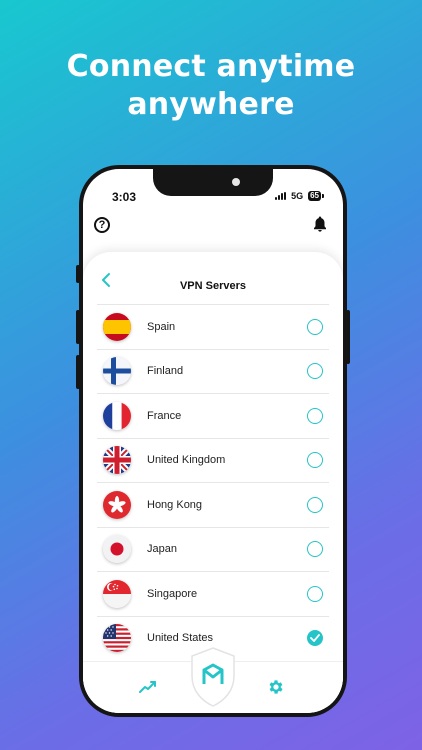  I want to click on sheet-header: VPN Servers, so click(213, 277).